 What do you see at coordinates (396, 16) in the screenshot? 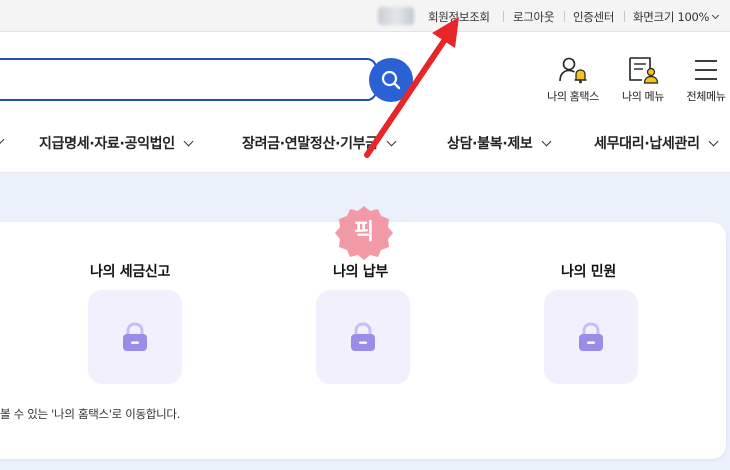
I see `blurred-username` at bounding box center [396, 16].